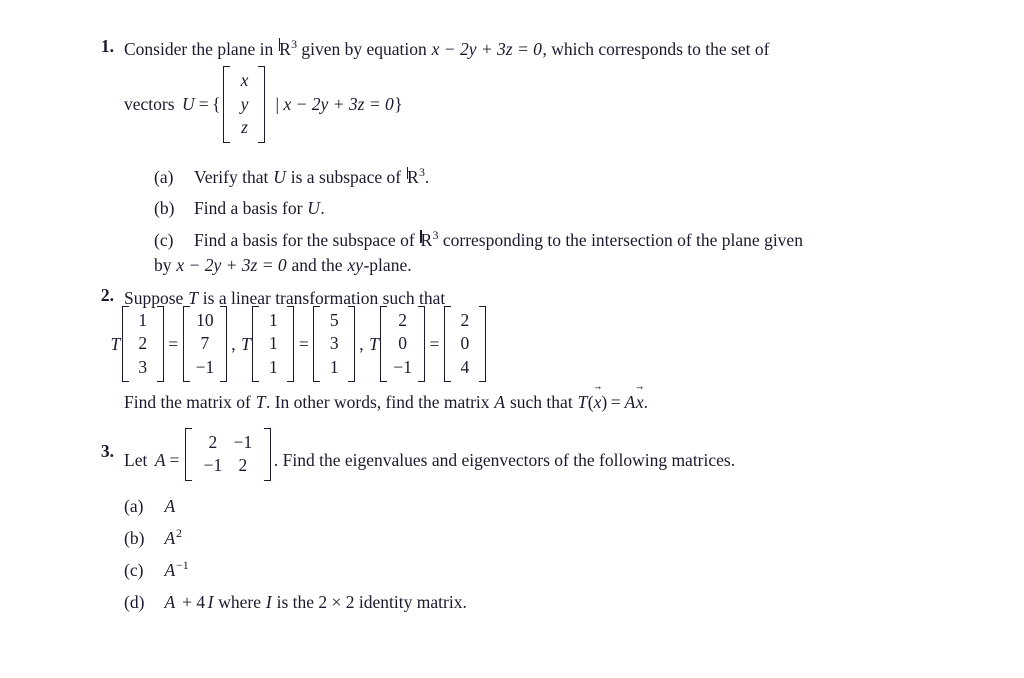 This screenshot has height=678, width=1024. What do you see at coordinates (402, 366) in the screenshot?
I see `entry-3: −1` at bounding box center [402, 366].